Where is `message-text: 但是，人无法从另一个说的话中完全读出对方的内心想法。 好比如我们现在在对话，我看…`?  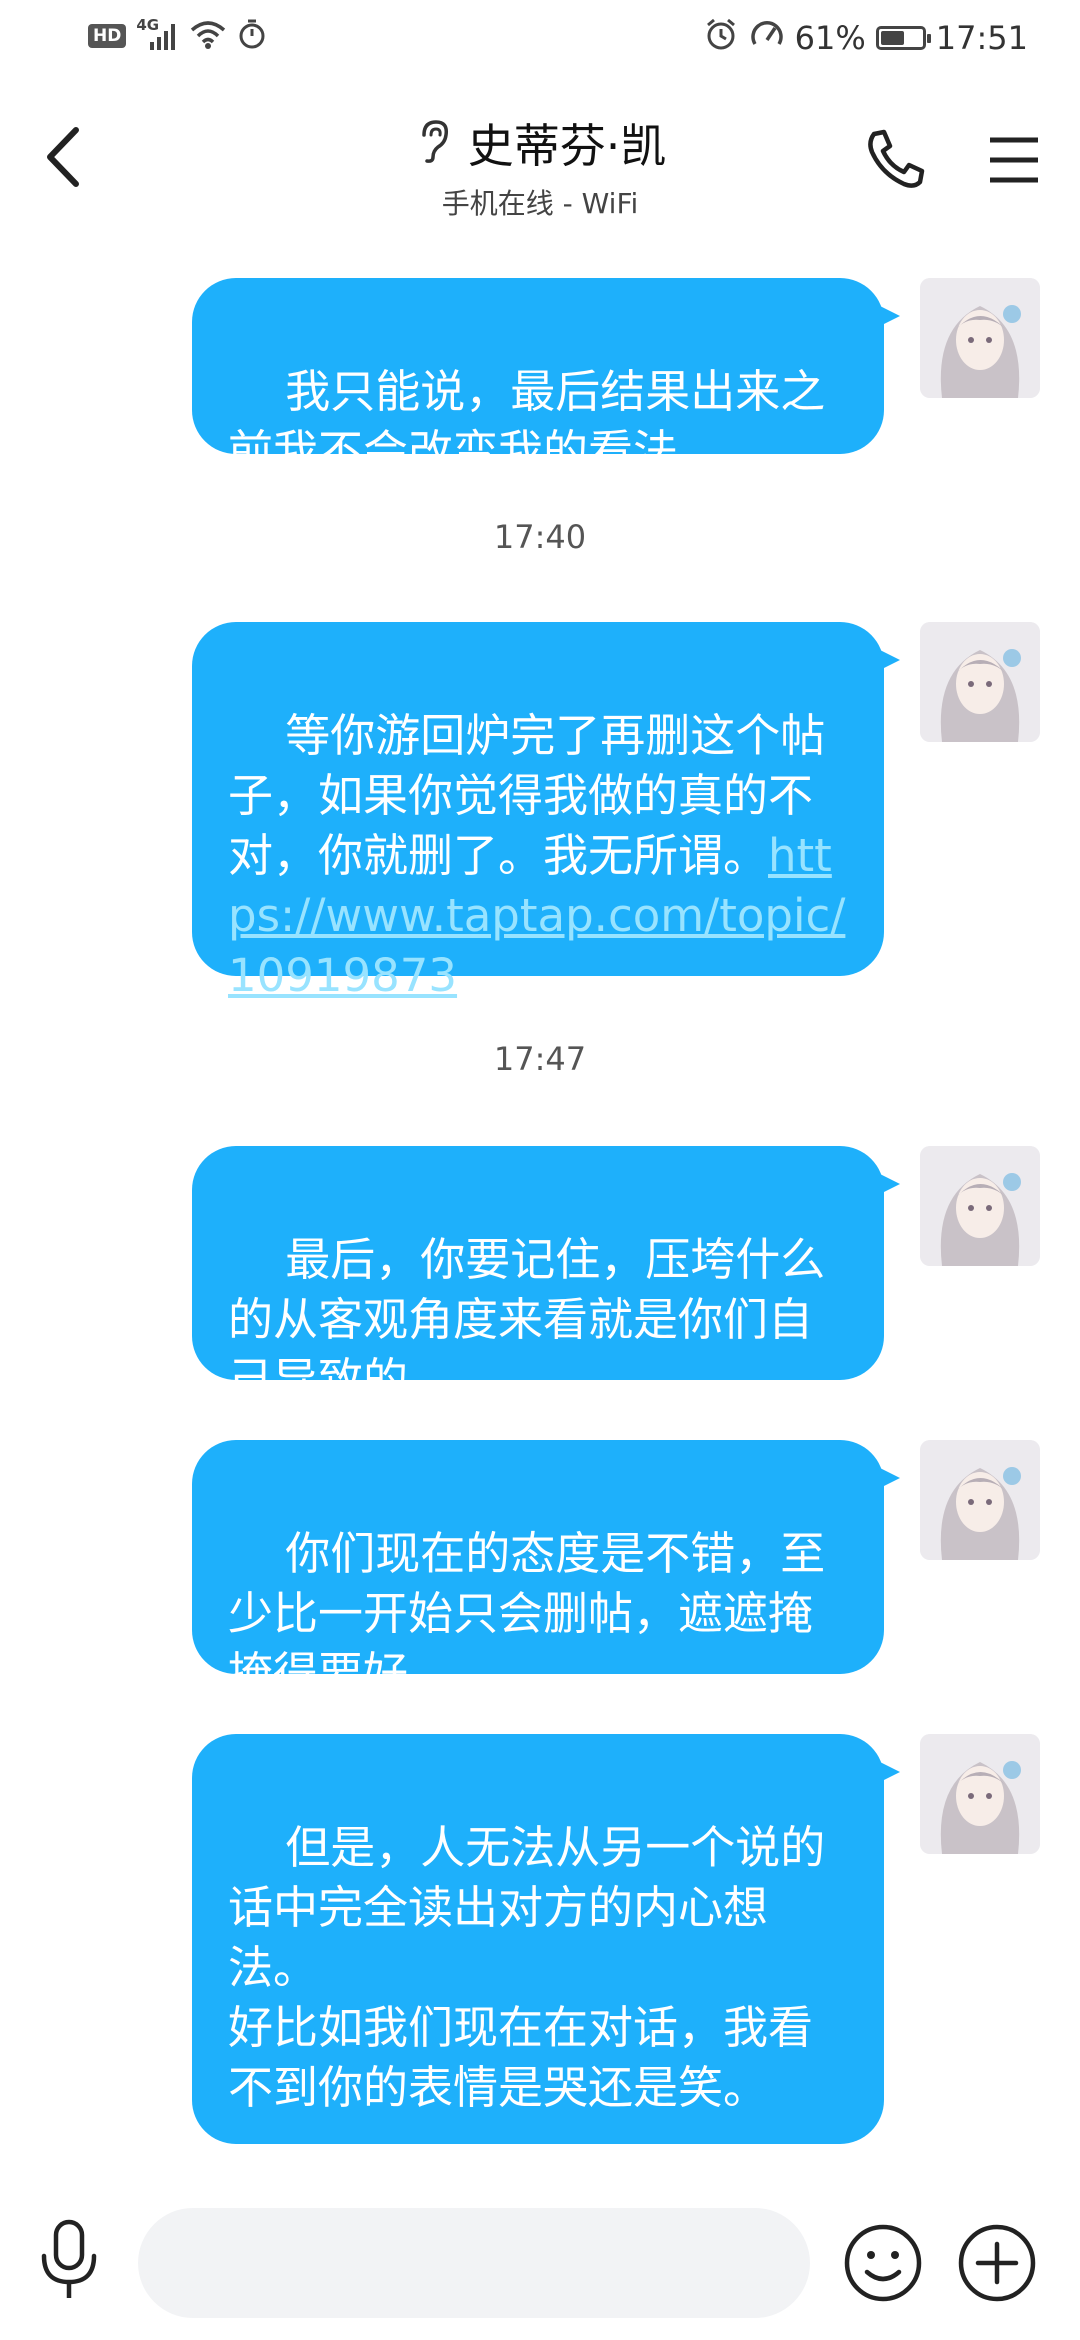 message-text: 但是，人无法从另一个说的话中完全读出对方的内心想法。 好比如我们现在在对话，我看… is located at coordinates (527, 1967).